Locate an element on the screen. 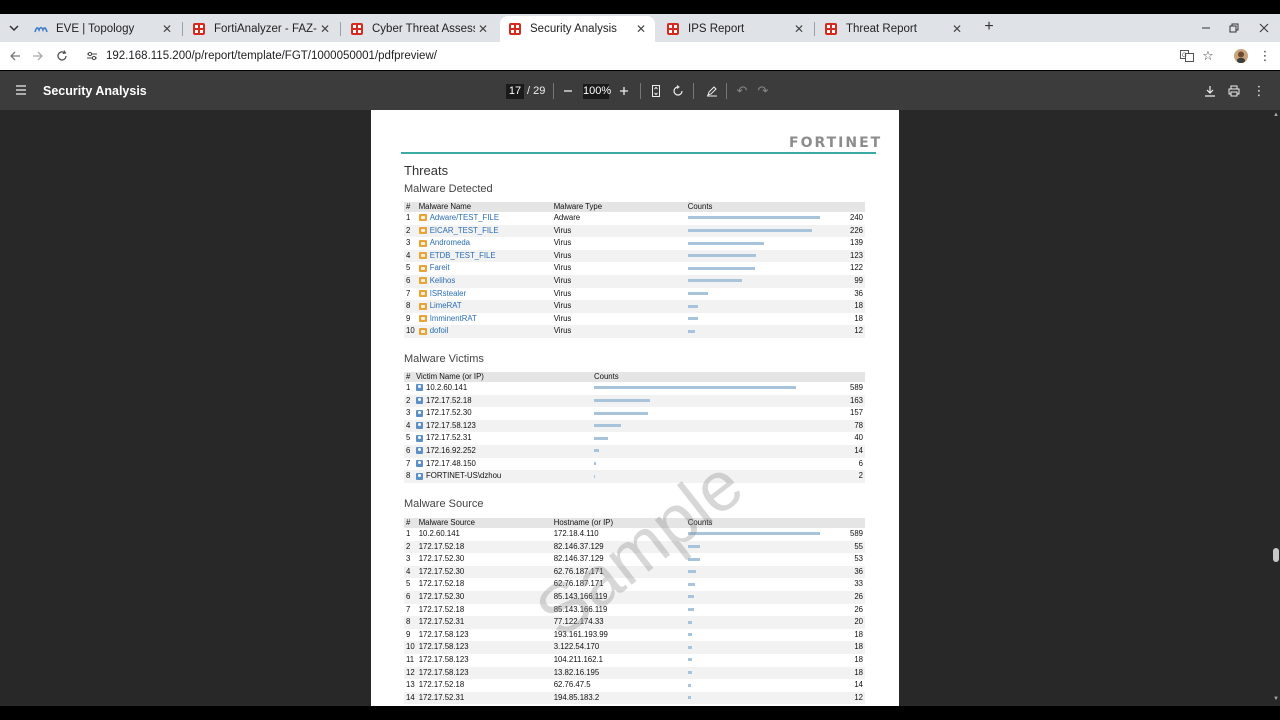 The width and height of the screenshot is (1280, 720). malware-name-cell: LimeRAT is located at coordinates (484, 306).